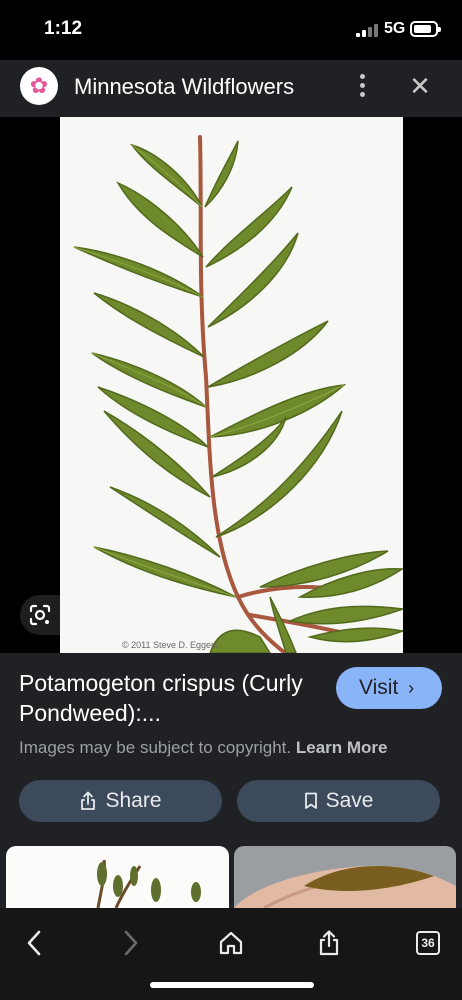 Image resolution: width=462 pixels, height=1000 pixels. Describe the element at coordinates (411, 688) in the screenshot. I see `chevron-right-icon: ›` at that location.